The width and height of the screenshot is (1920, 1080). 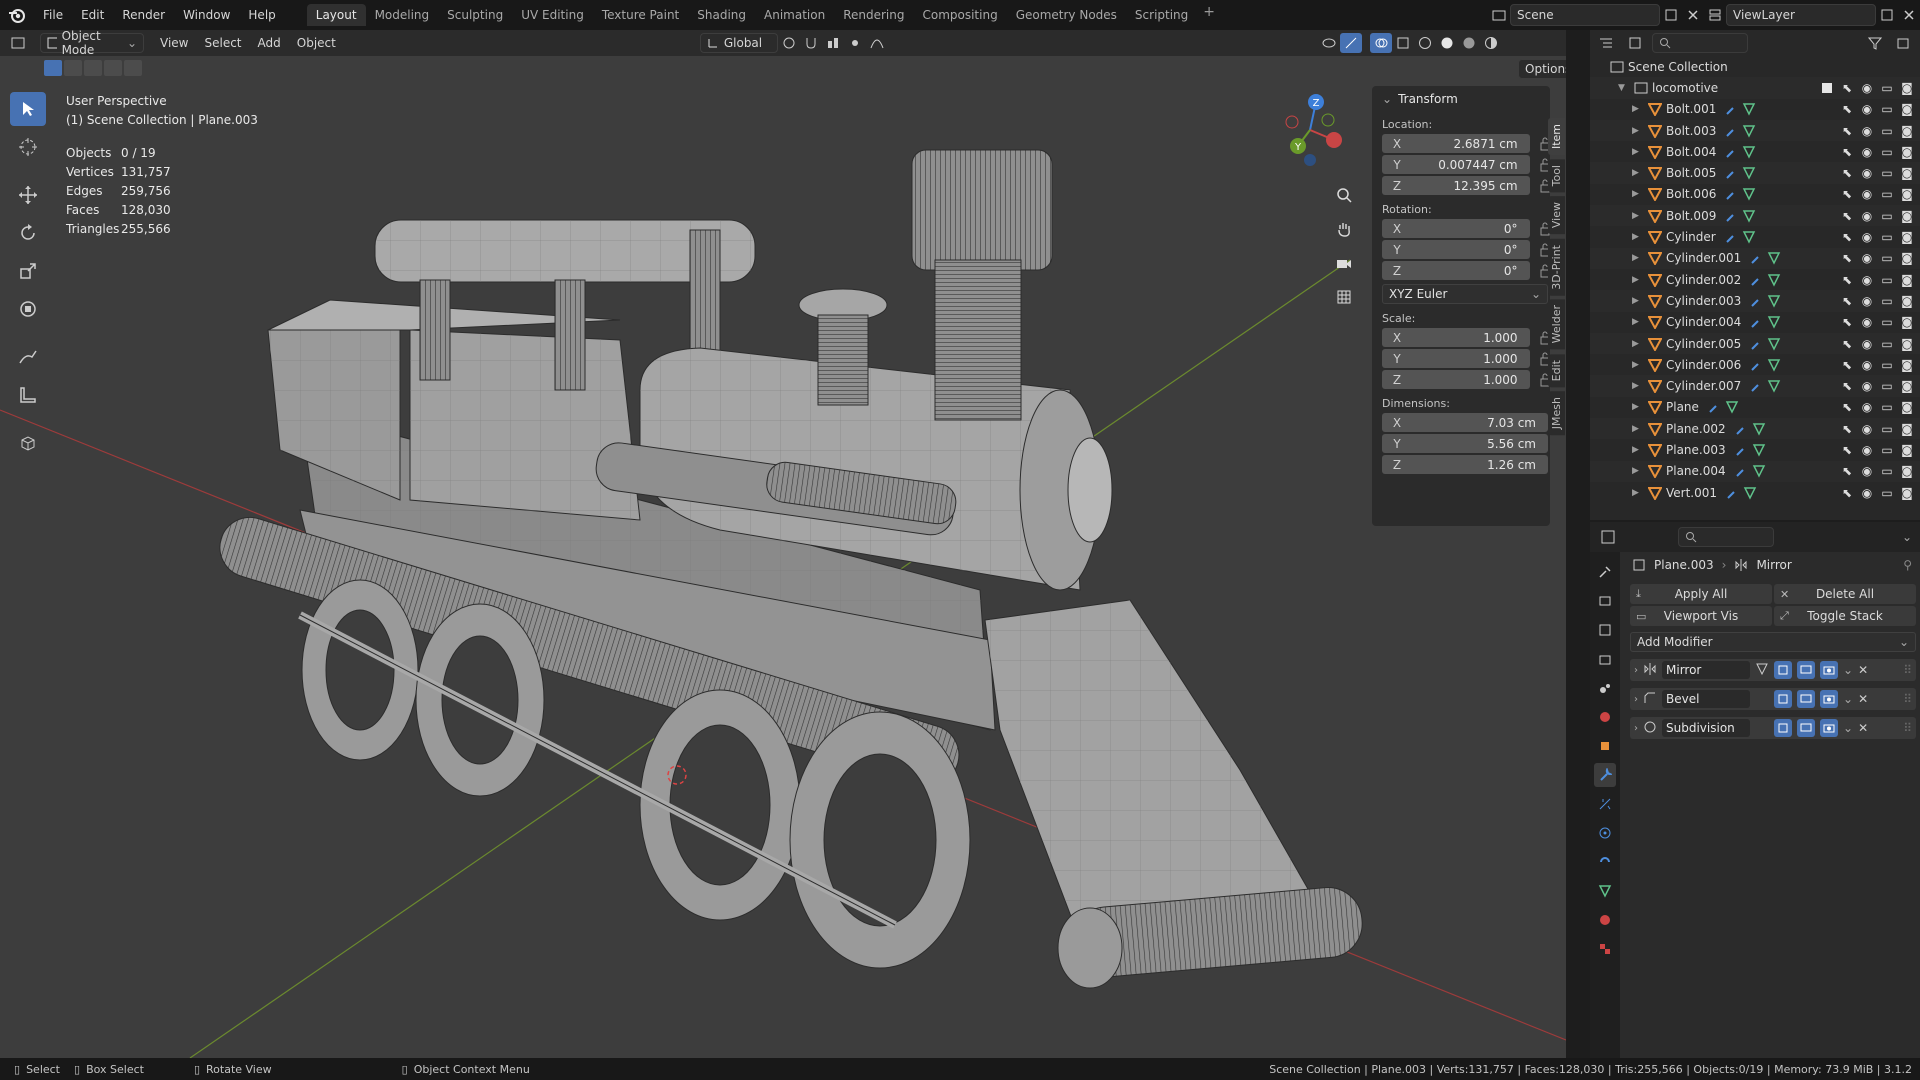 What do you see at coordinates (1829, 670) in the screenshot?
I see `render-toggle-icon` at bounding box center [1829, 670].